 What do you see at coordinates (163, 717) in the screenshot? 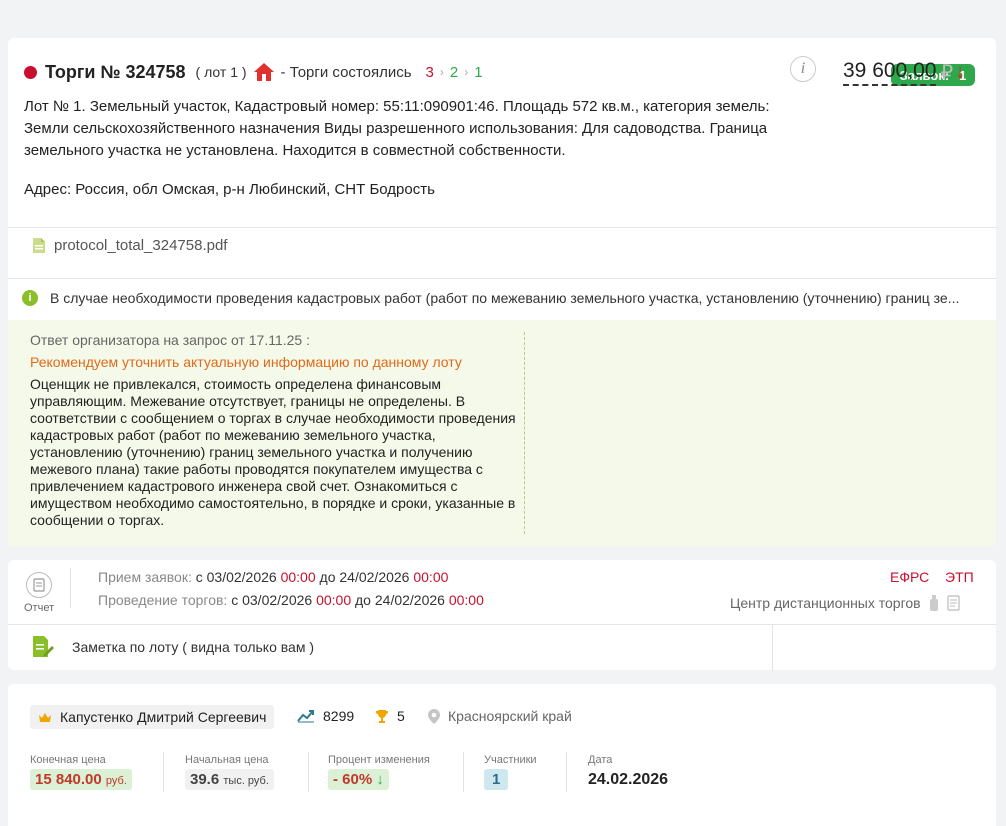
I see `winner-name: Капустенко Дмитрий Сергеевич` at bounding box center [163, 717].